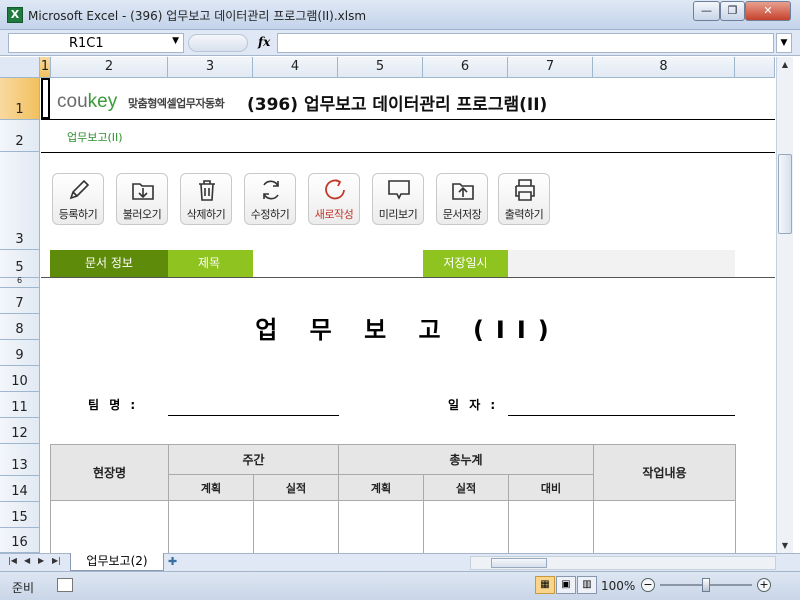  I want to click on formula-input, so click(525, 43).